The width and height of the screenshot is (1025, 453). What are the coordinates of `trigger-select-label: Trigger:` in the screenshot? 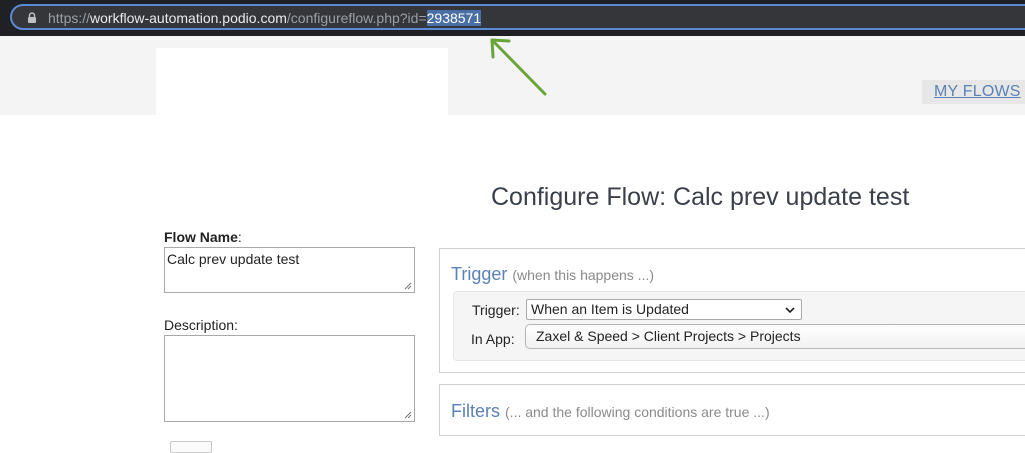 It's located at (496, 310).